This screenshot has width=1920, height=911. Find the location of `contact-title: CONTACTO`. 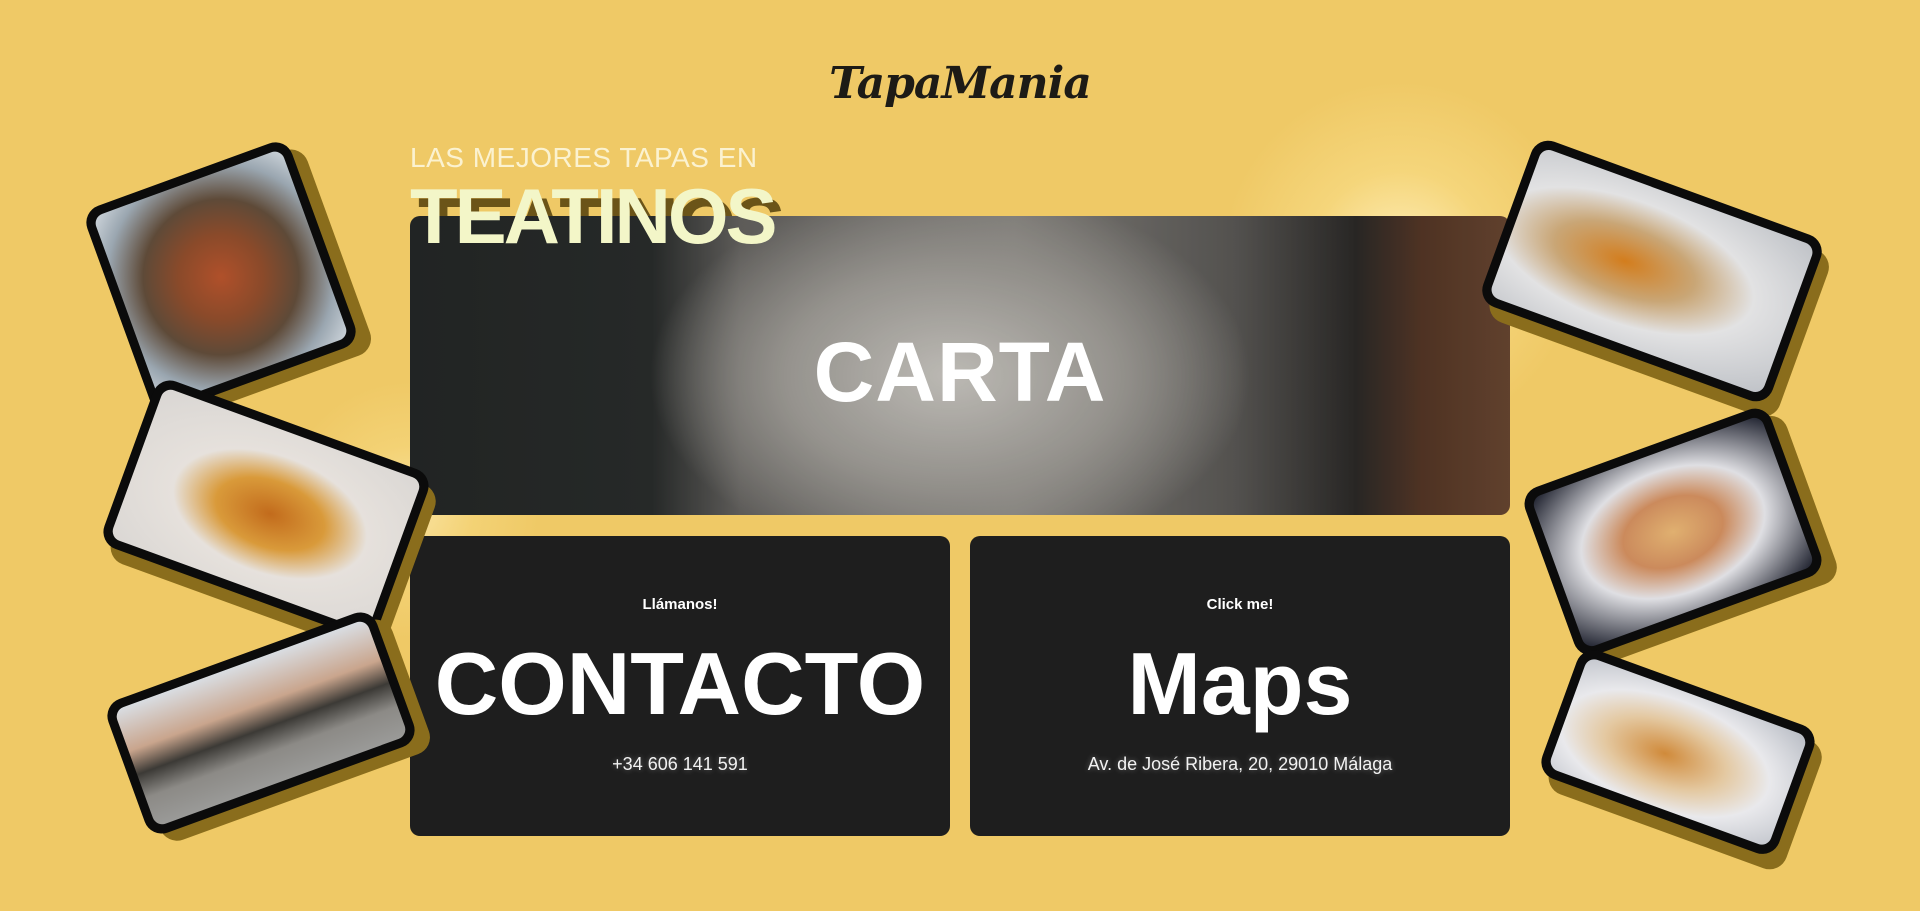

contact-title: CONTACTO is located at coordinates (680, 683).